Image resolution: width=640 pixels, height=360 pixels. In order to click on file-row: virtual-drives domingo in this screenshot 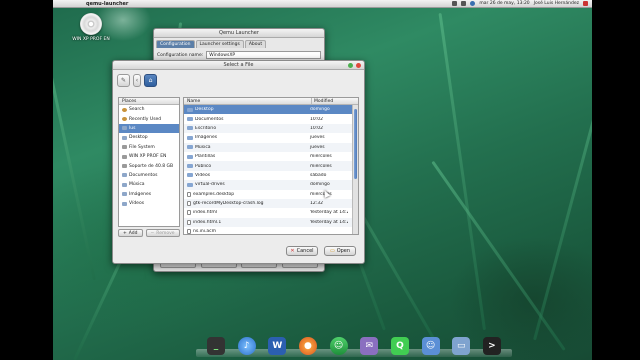, I will do `click(271, 185)`.